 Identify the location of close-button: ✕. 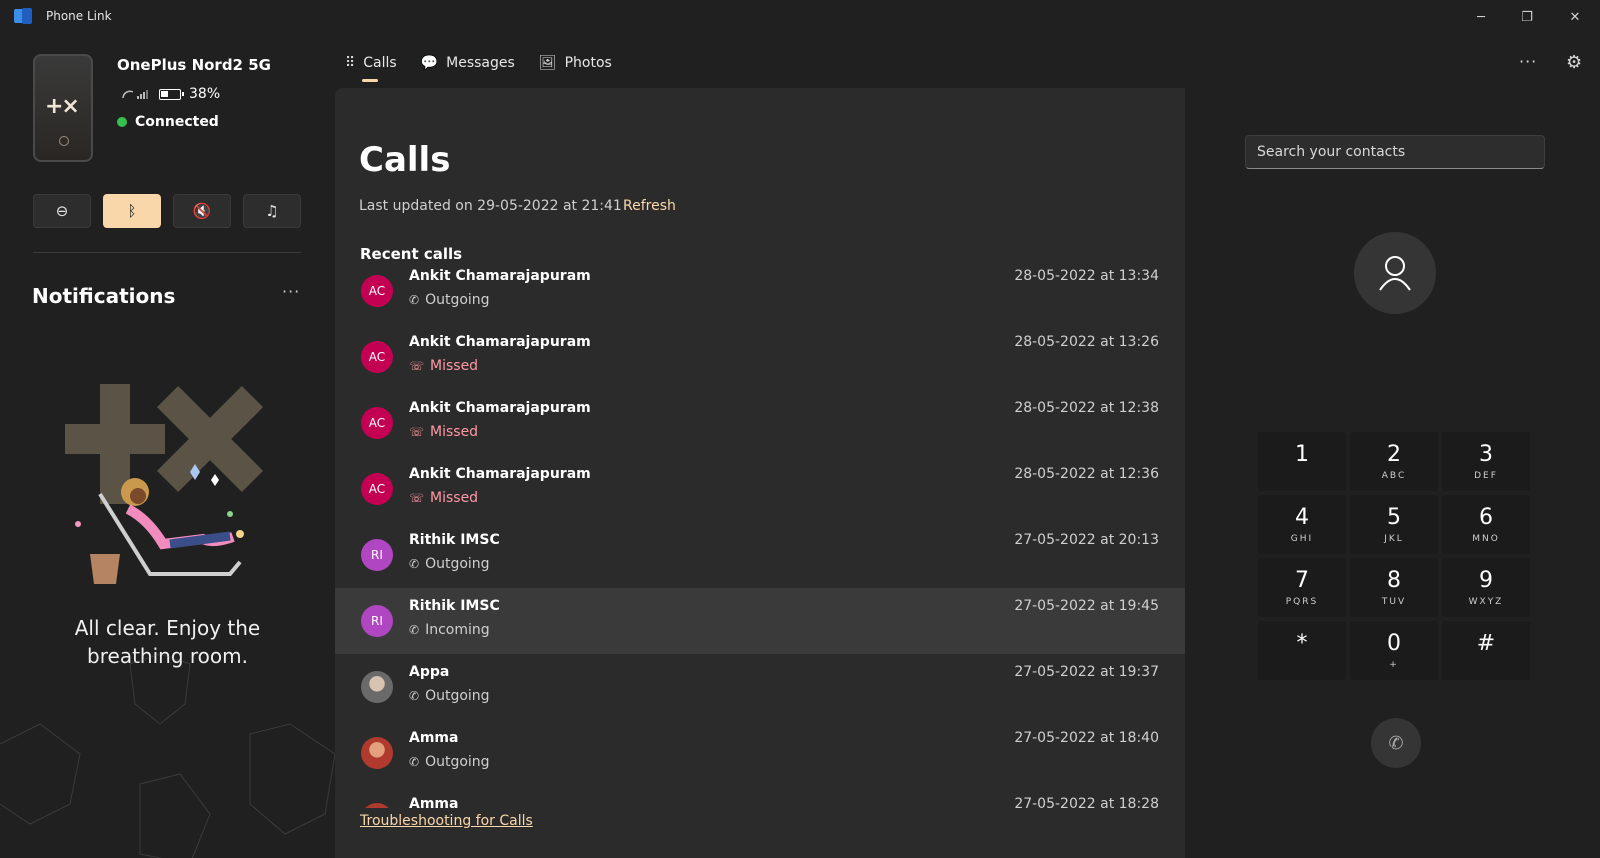
(1575, 17).